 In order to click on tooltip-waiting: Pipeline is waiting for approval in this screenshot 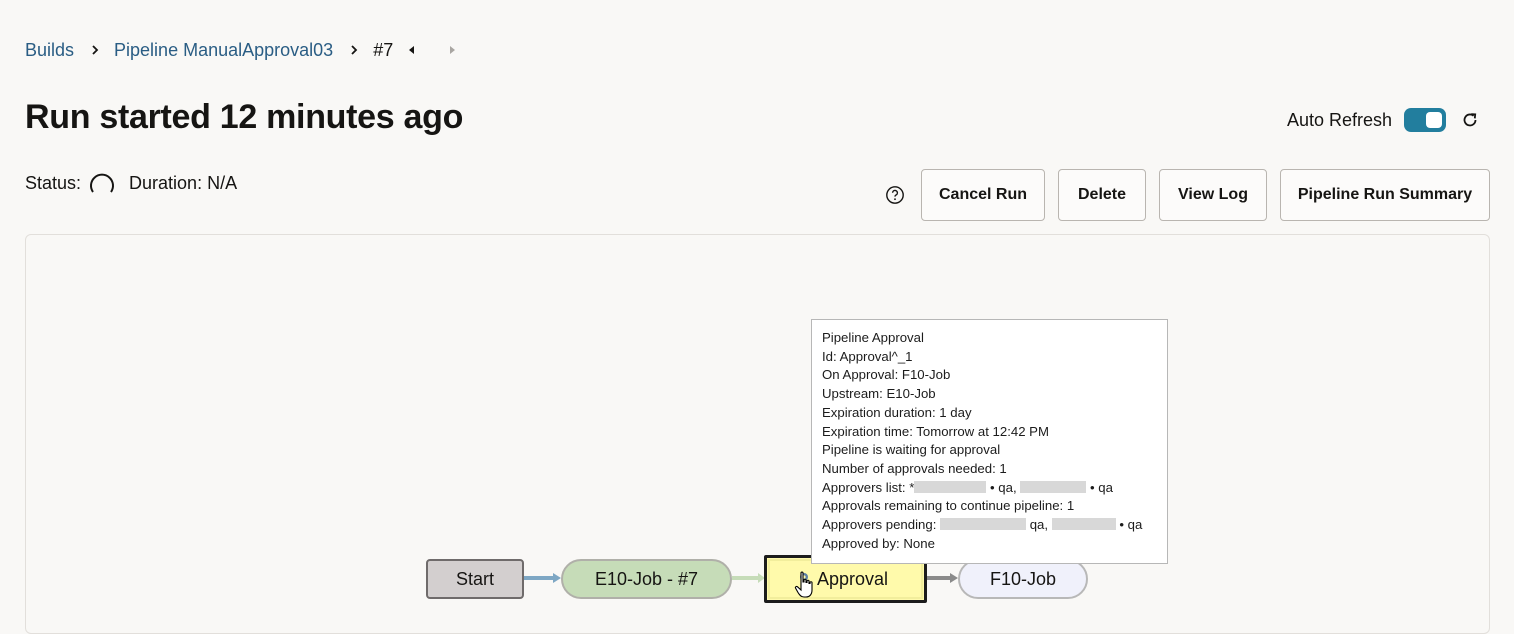, I will do `click(911, 450)`.